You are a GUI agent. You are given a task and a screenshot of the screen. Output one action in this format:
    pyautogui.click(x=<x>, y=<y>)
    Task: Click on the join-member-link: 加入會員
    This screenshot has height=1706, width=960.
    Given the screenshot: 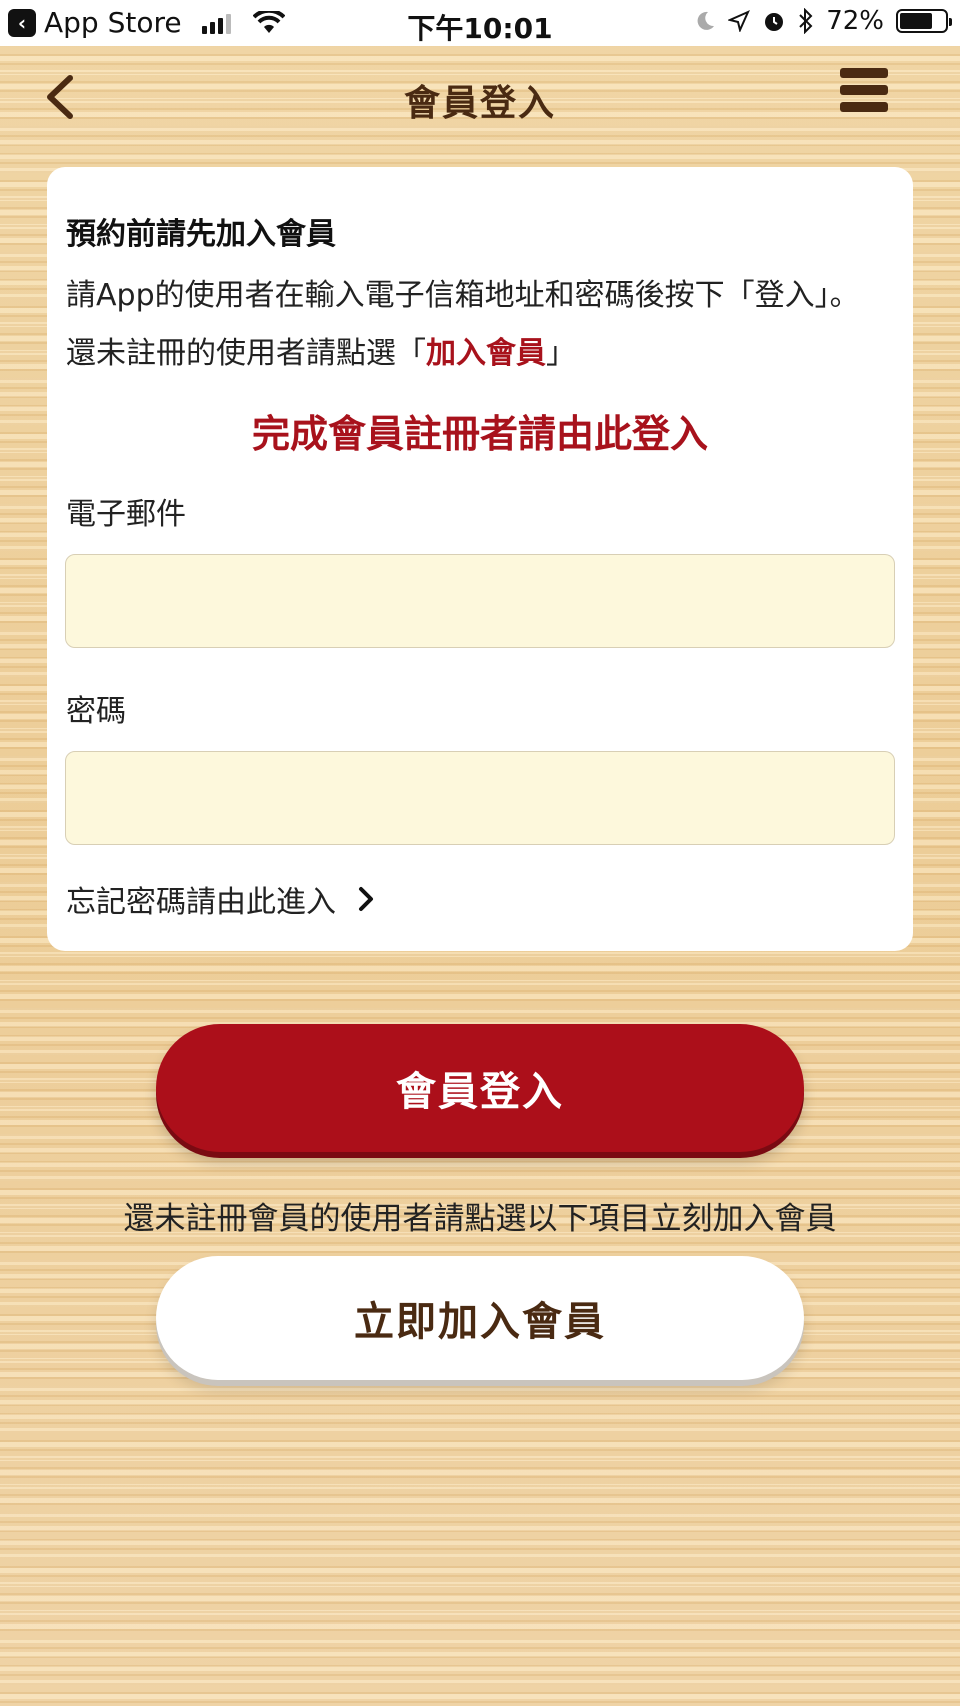 What is the action you would take?
    pyautogui.click(x=486, y=353)
    